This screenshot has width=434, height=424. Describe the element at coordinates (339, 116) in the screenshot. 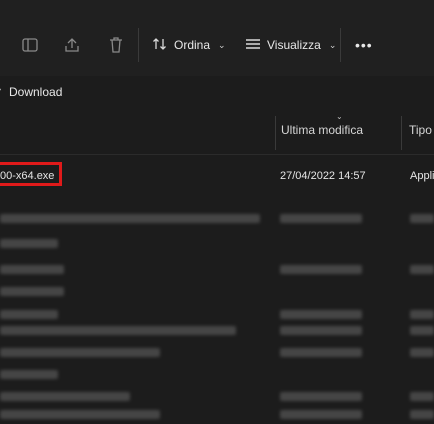

I see `sort-indicator-icon: ⌄` at that location.